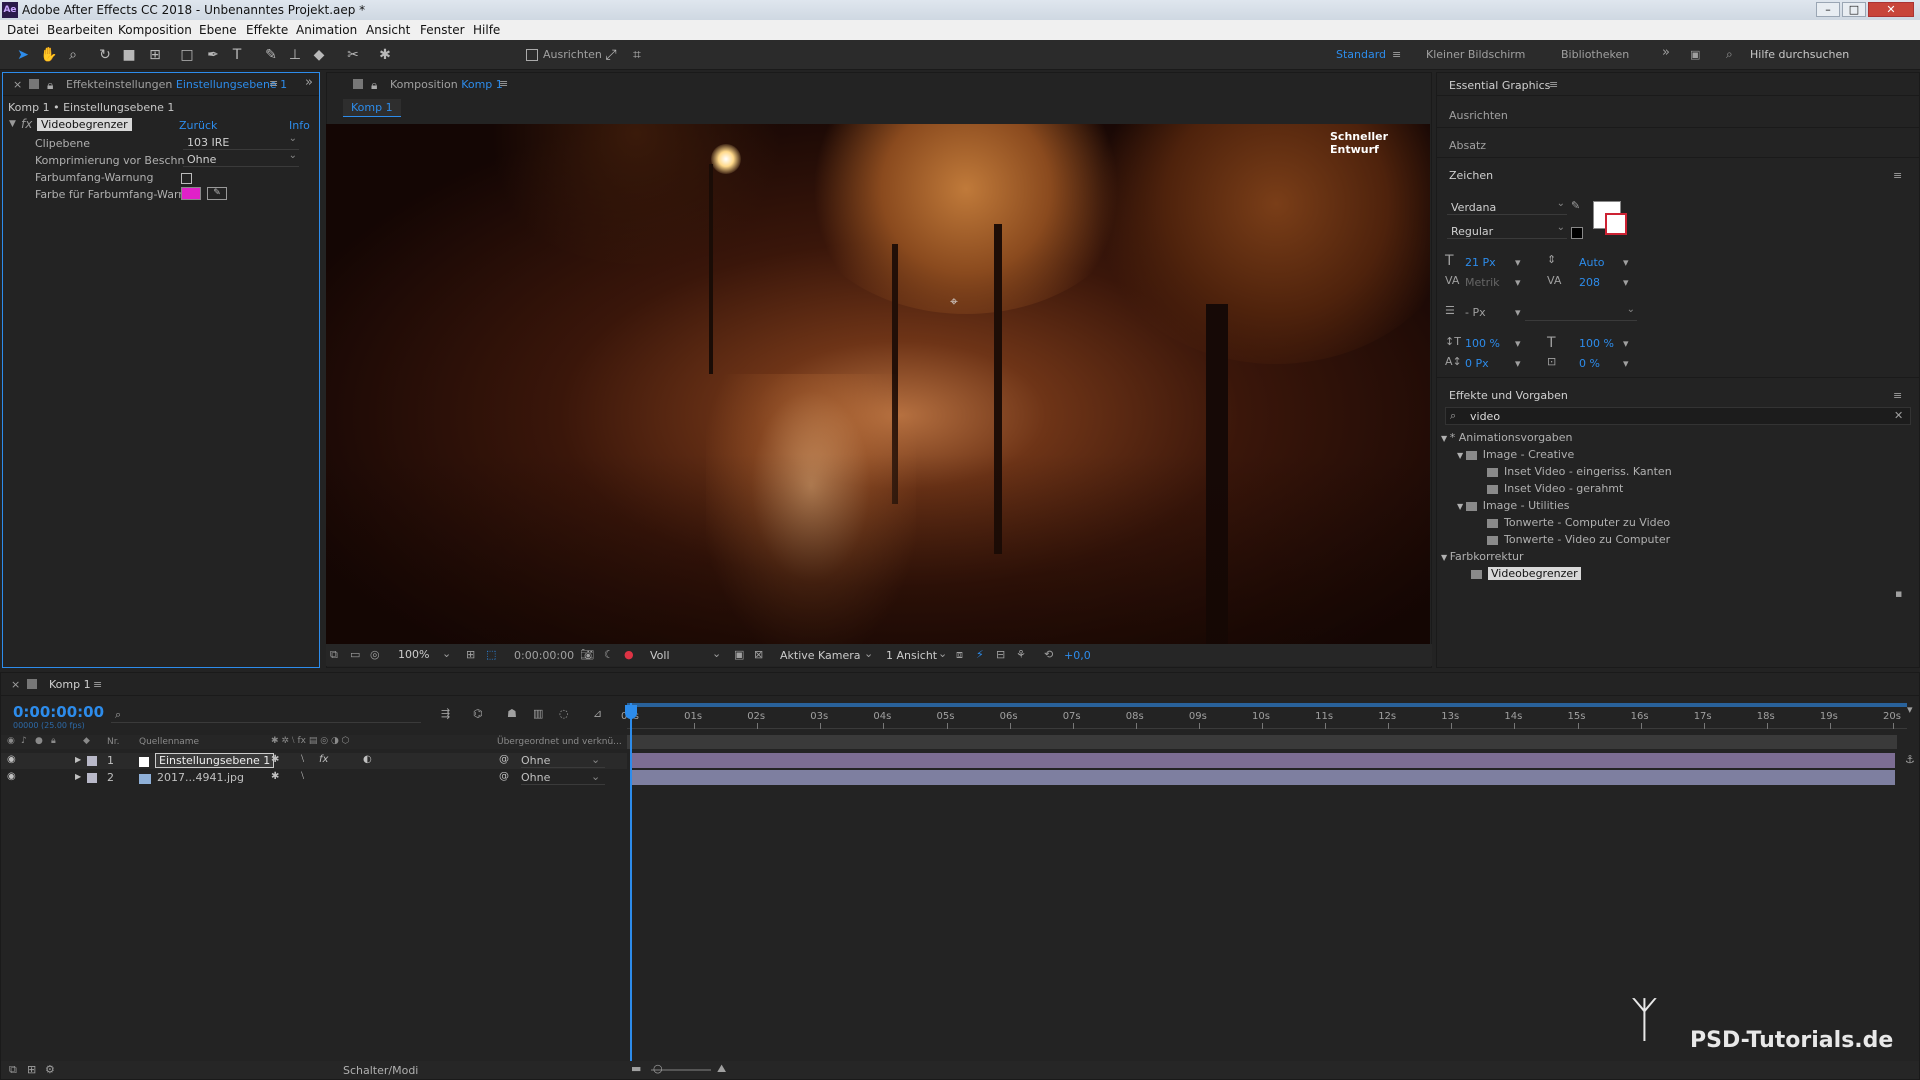  Describe the element at coordinates (504, 759) in the screenshot. I see `pickwhip-icon: @` at that location.